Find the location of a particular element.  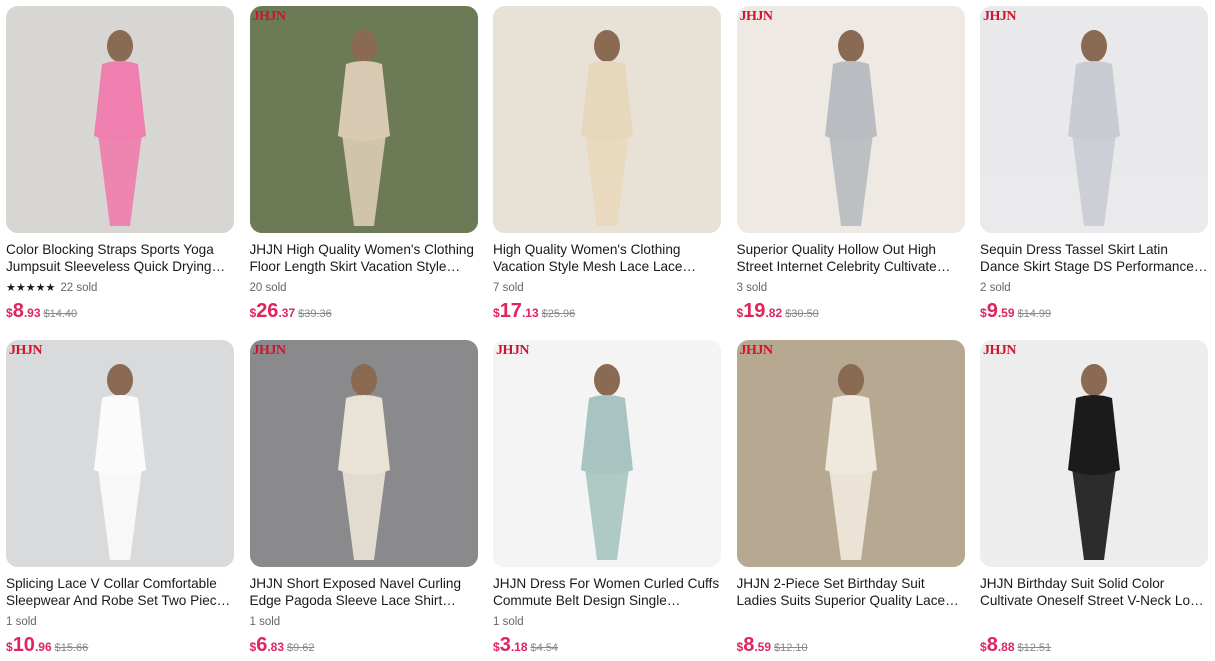

original-price: $12.51 is located at coordinates (1034, 648).